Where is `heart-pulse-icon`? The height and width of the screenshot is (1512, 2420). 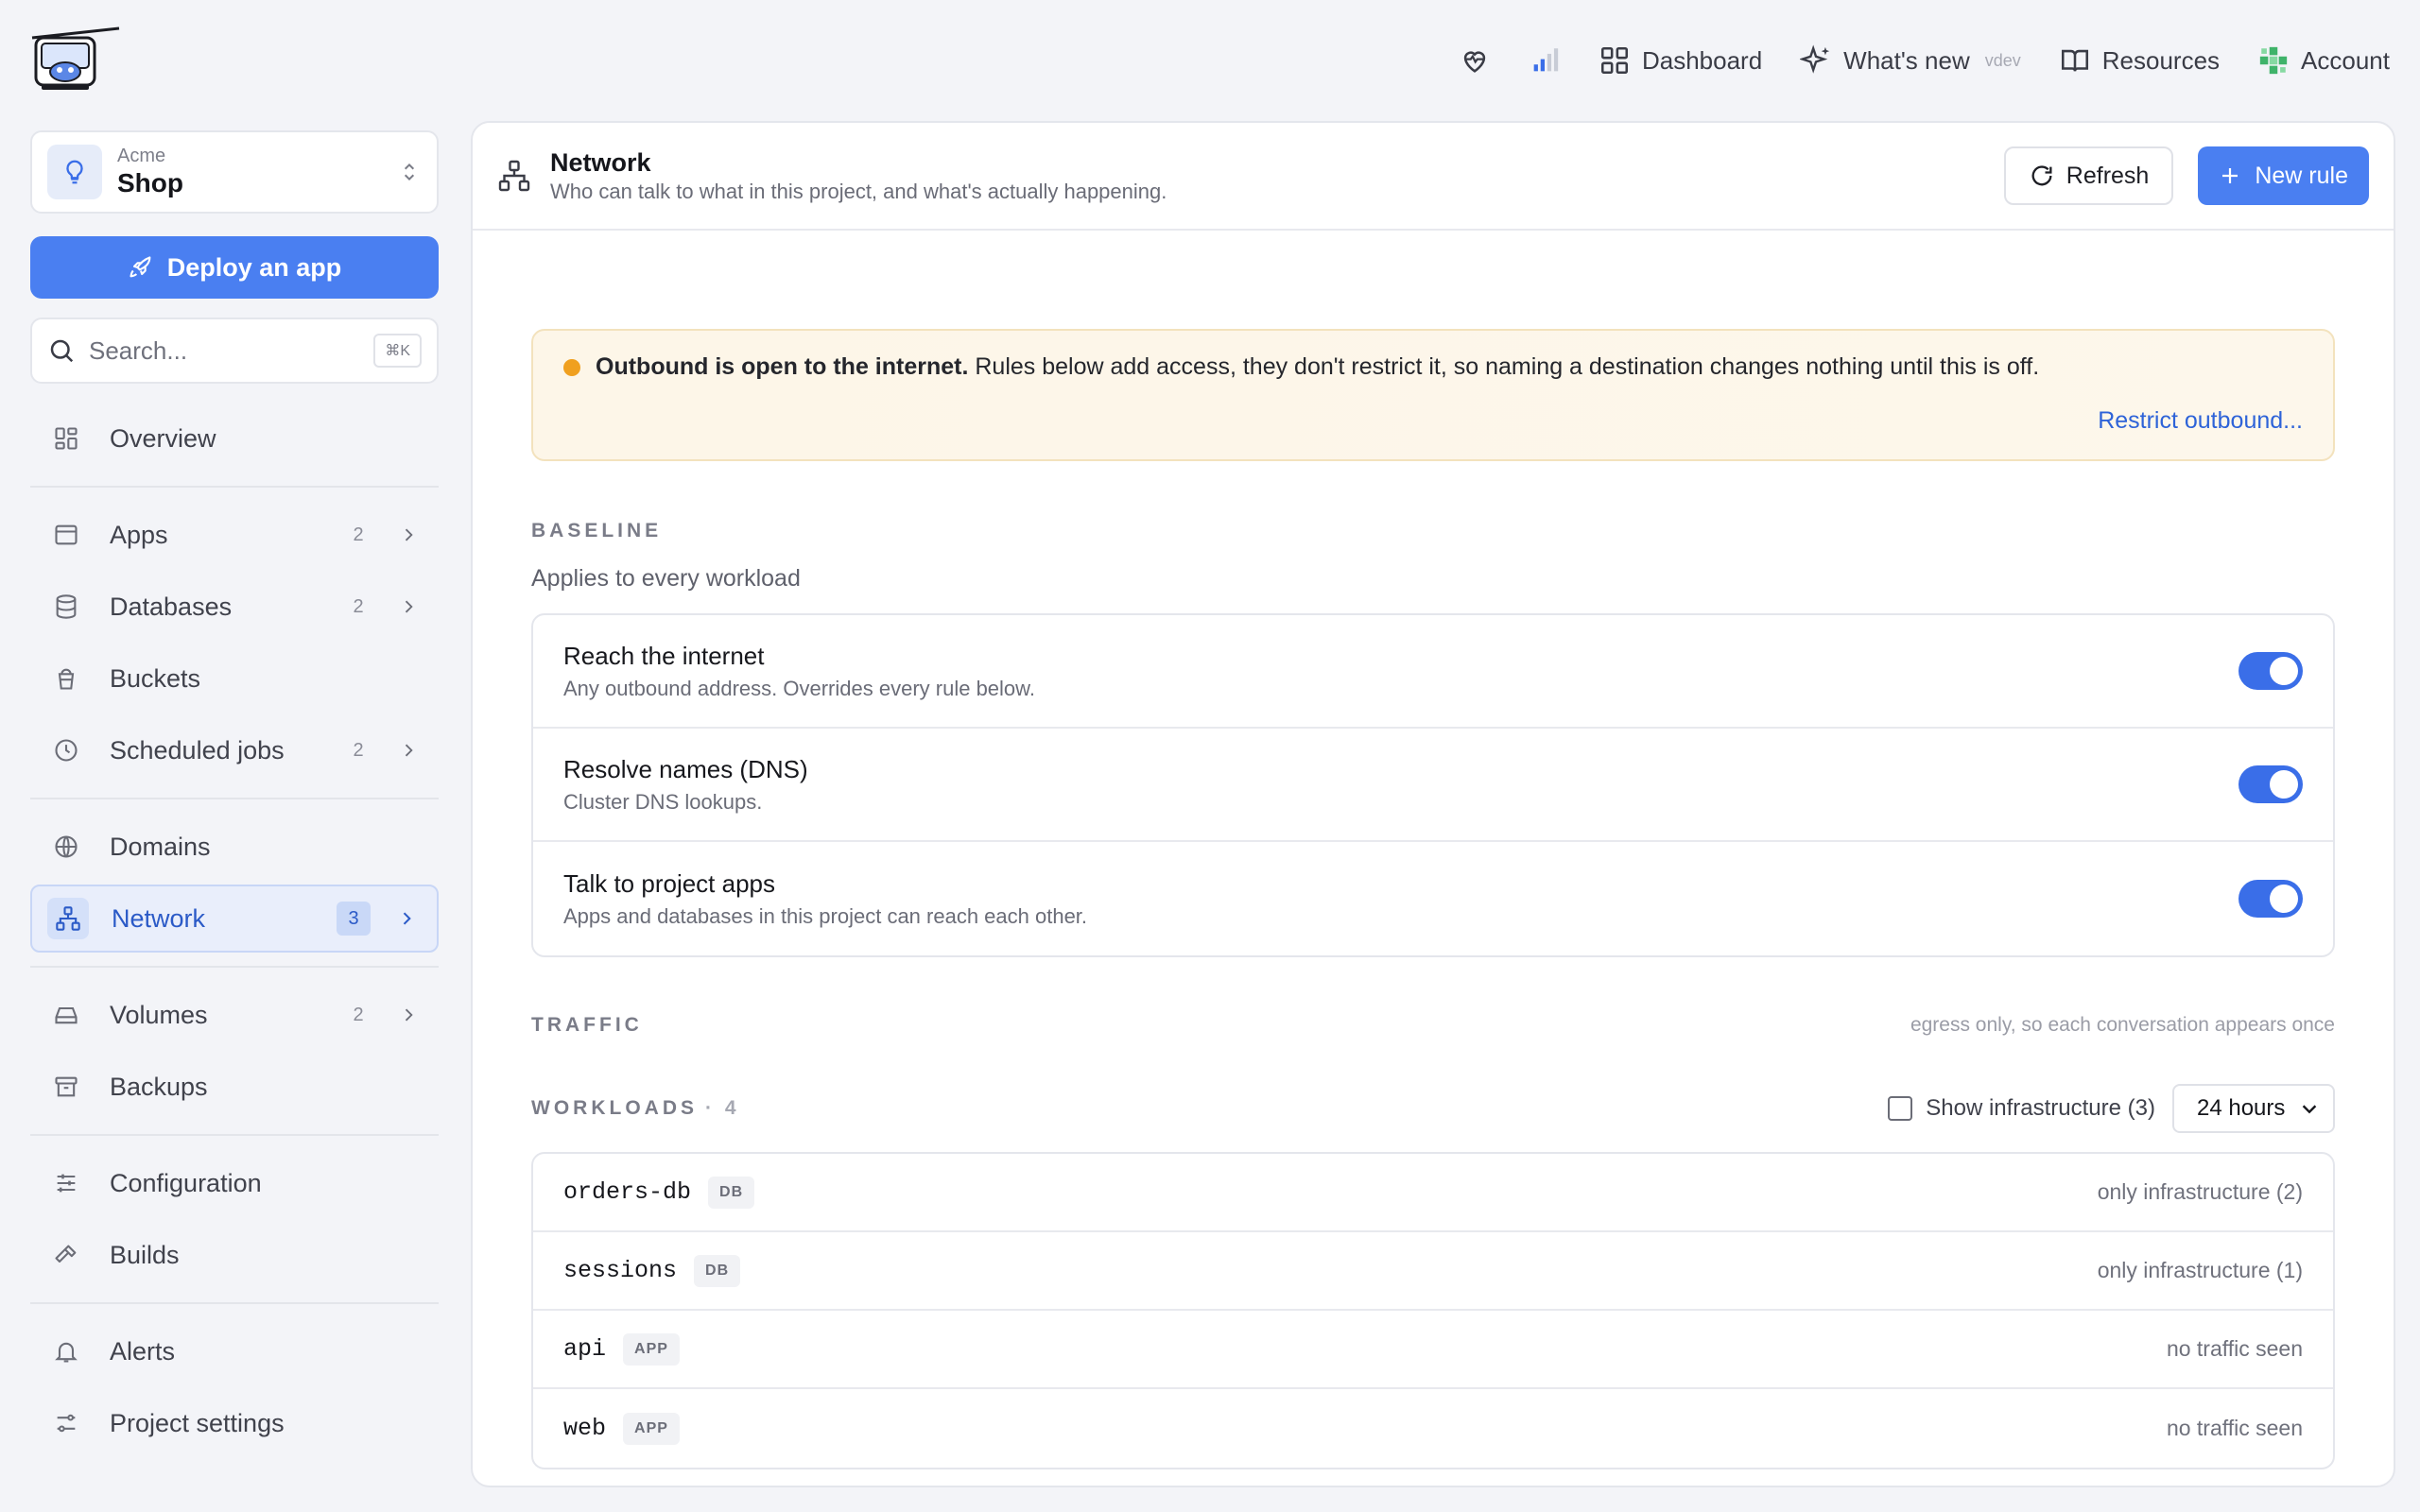
heart-pulse-icon is located at coordinates (1474, 62).